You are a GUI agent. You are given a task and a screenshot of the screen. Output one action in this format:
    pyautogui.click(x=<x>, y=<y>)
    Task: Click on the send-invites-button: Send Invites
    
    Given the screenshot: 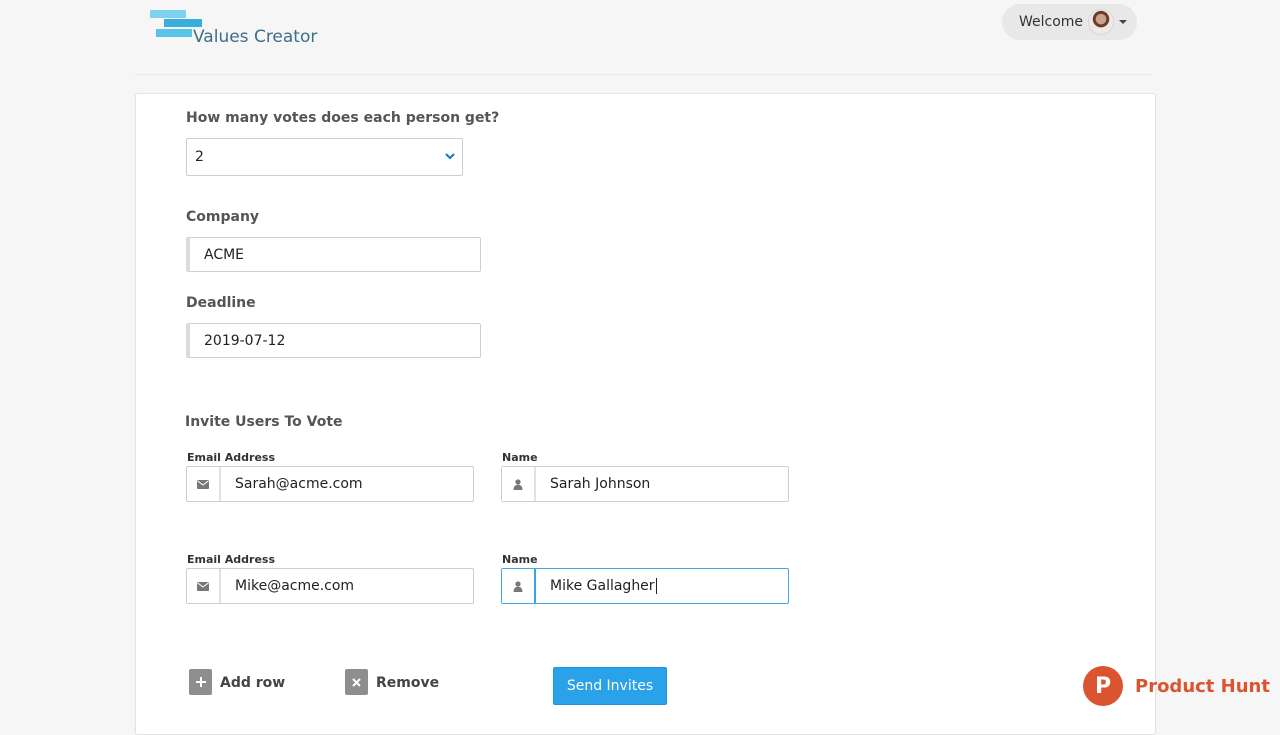 What is the action you would take?
    pyautogui.click(x=610, y=686)
    